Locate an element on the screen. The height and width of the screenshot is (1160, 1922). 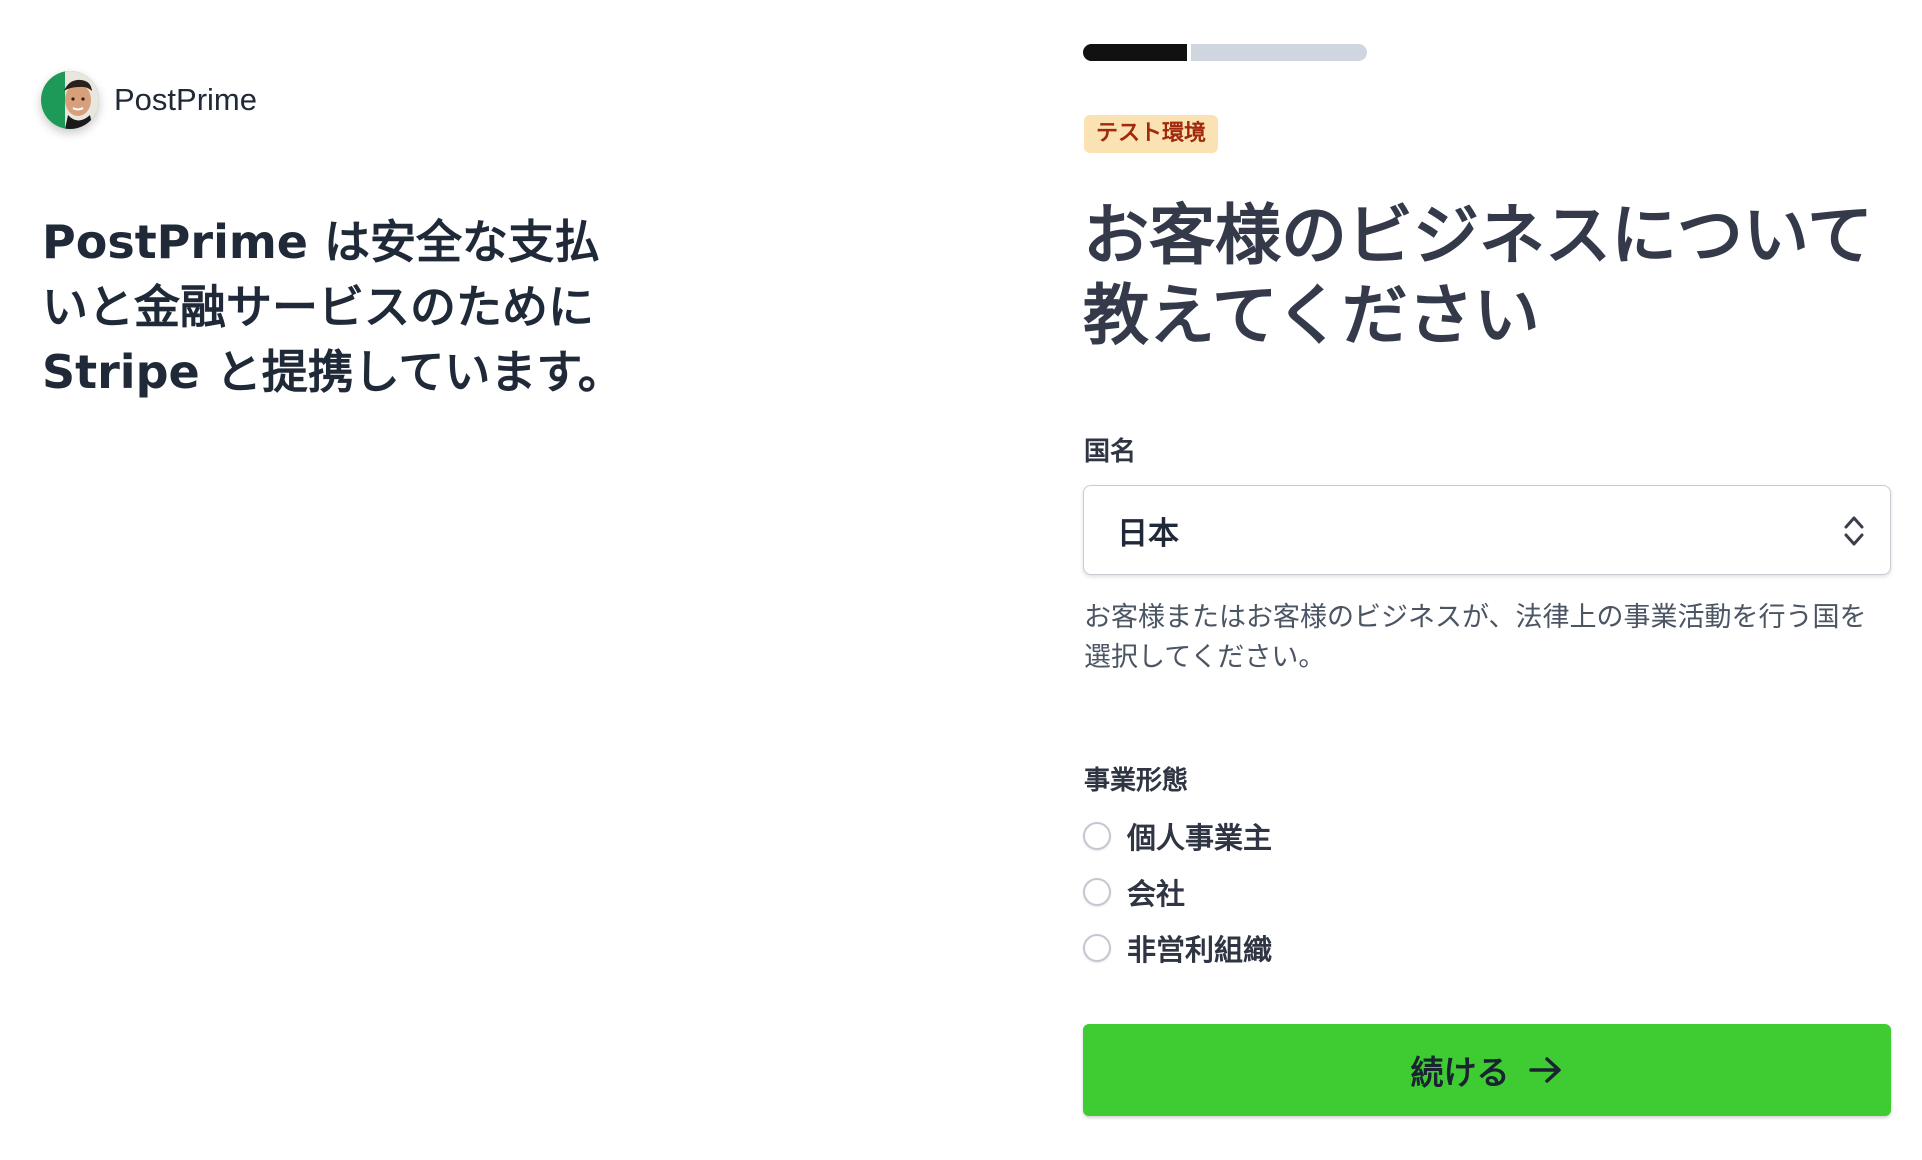
arrow-right-icon is located at coordinates (1544, 1070).